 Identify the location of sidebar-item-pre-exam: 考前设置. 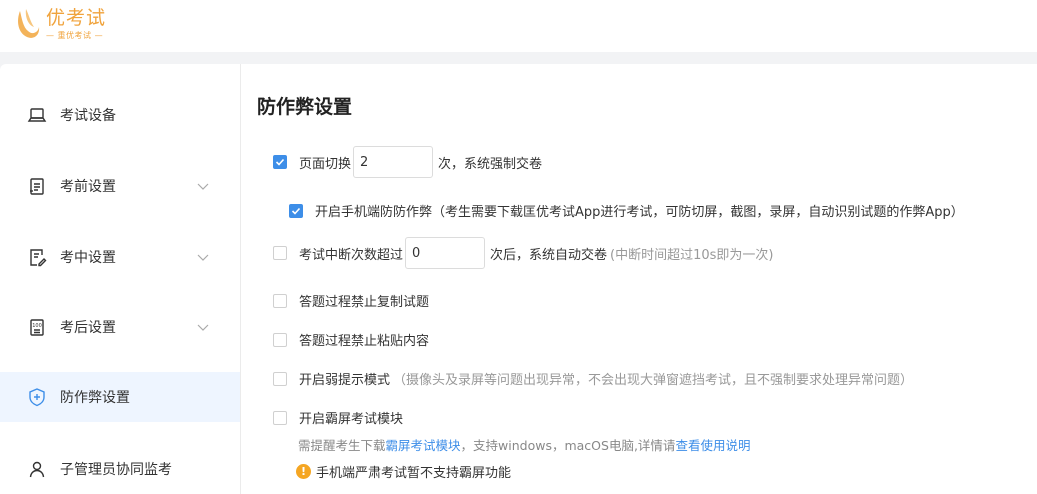
(120, 186).